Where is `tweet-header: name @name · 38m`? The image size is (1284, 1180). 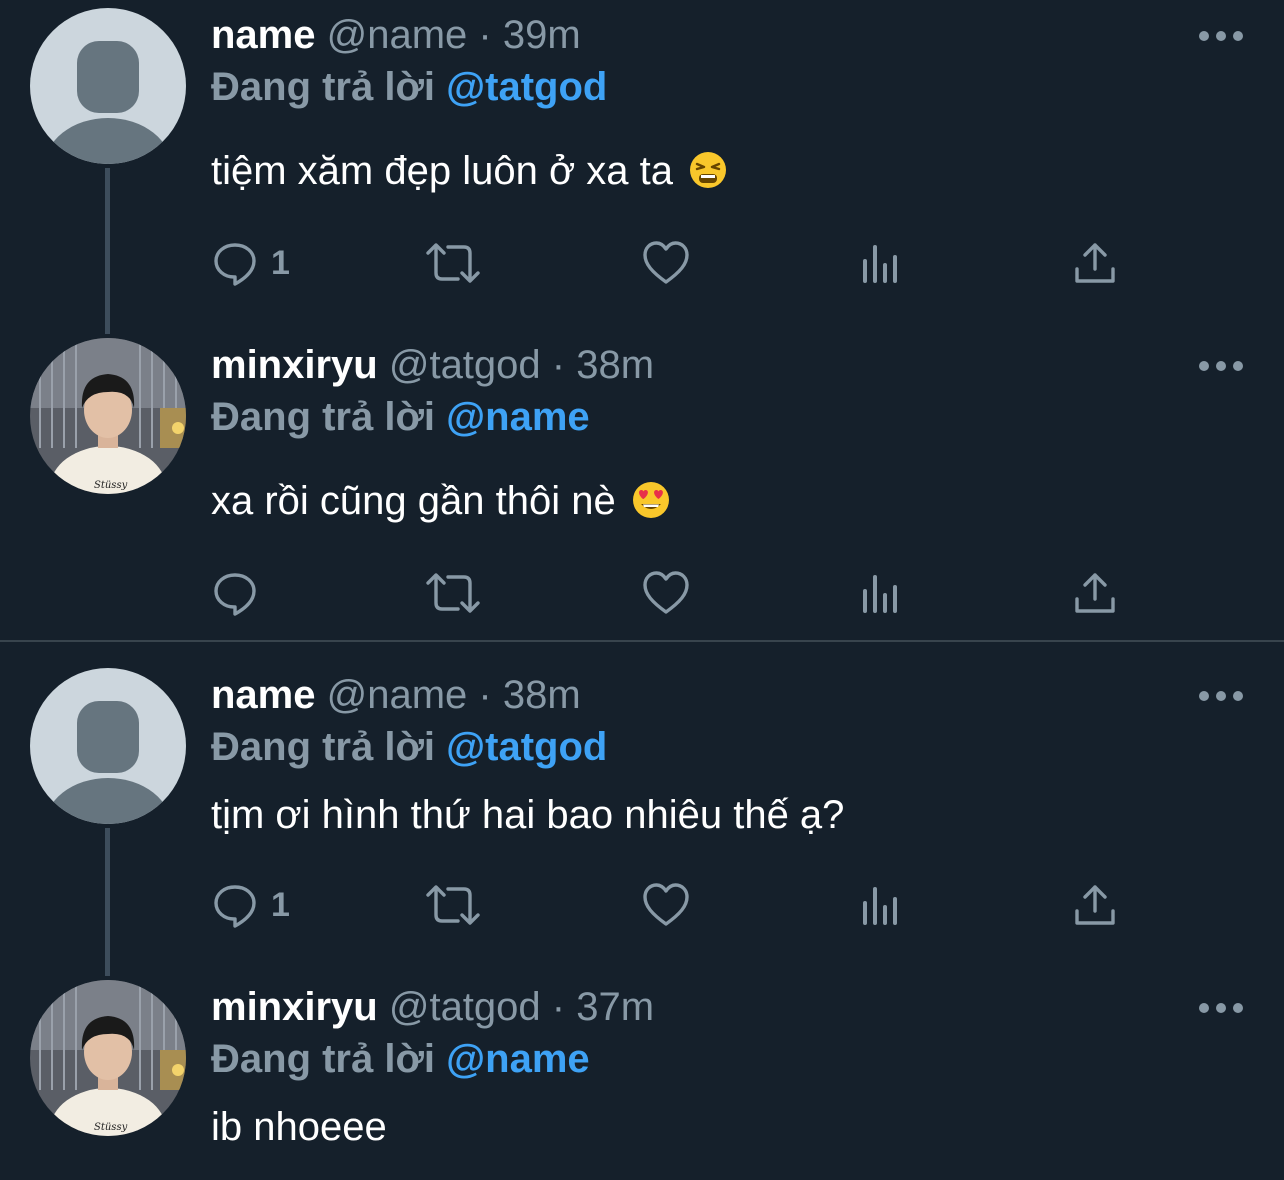 tweet-header: name @name · 38m is located at coordinates (396, 695).